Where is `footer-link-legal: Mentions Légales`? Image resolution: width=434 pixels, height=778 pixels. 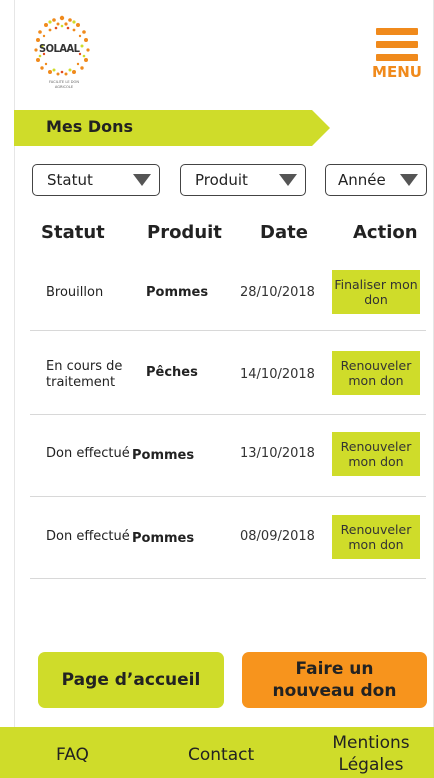
footer-link-legal: Mentions Légales is located at coordinates (371, 754).